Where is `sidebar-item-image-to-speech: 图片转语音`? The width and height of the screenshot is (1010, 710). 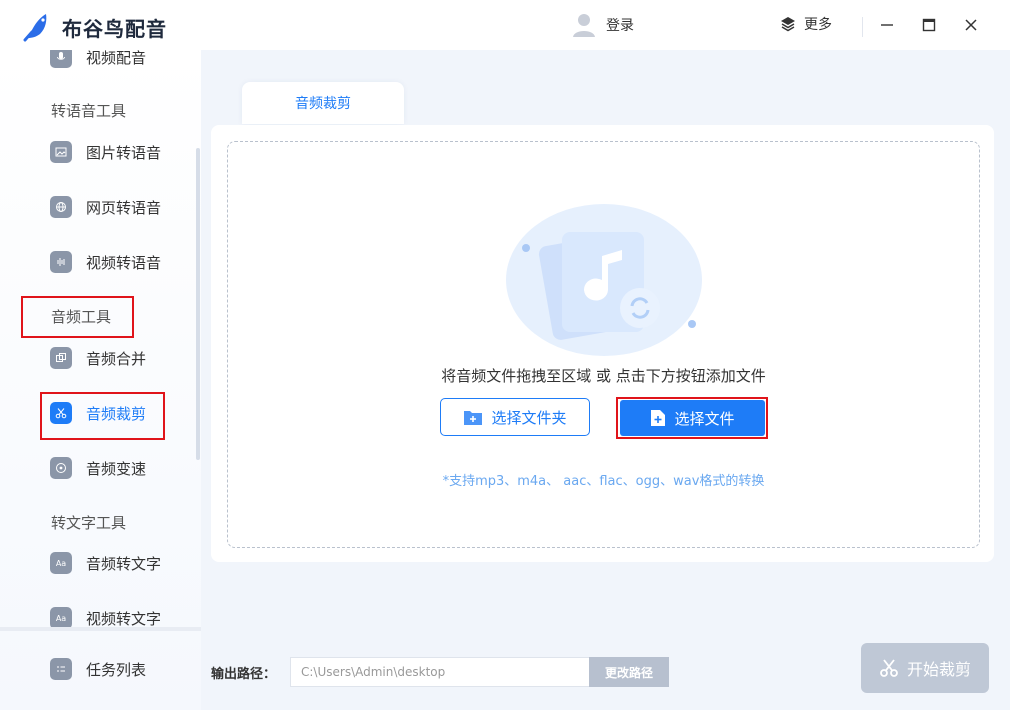 sidebar-item-image-to-speech: 图片转语音 is located at coordinates (105, 152).